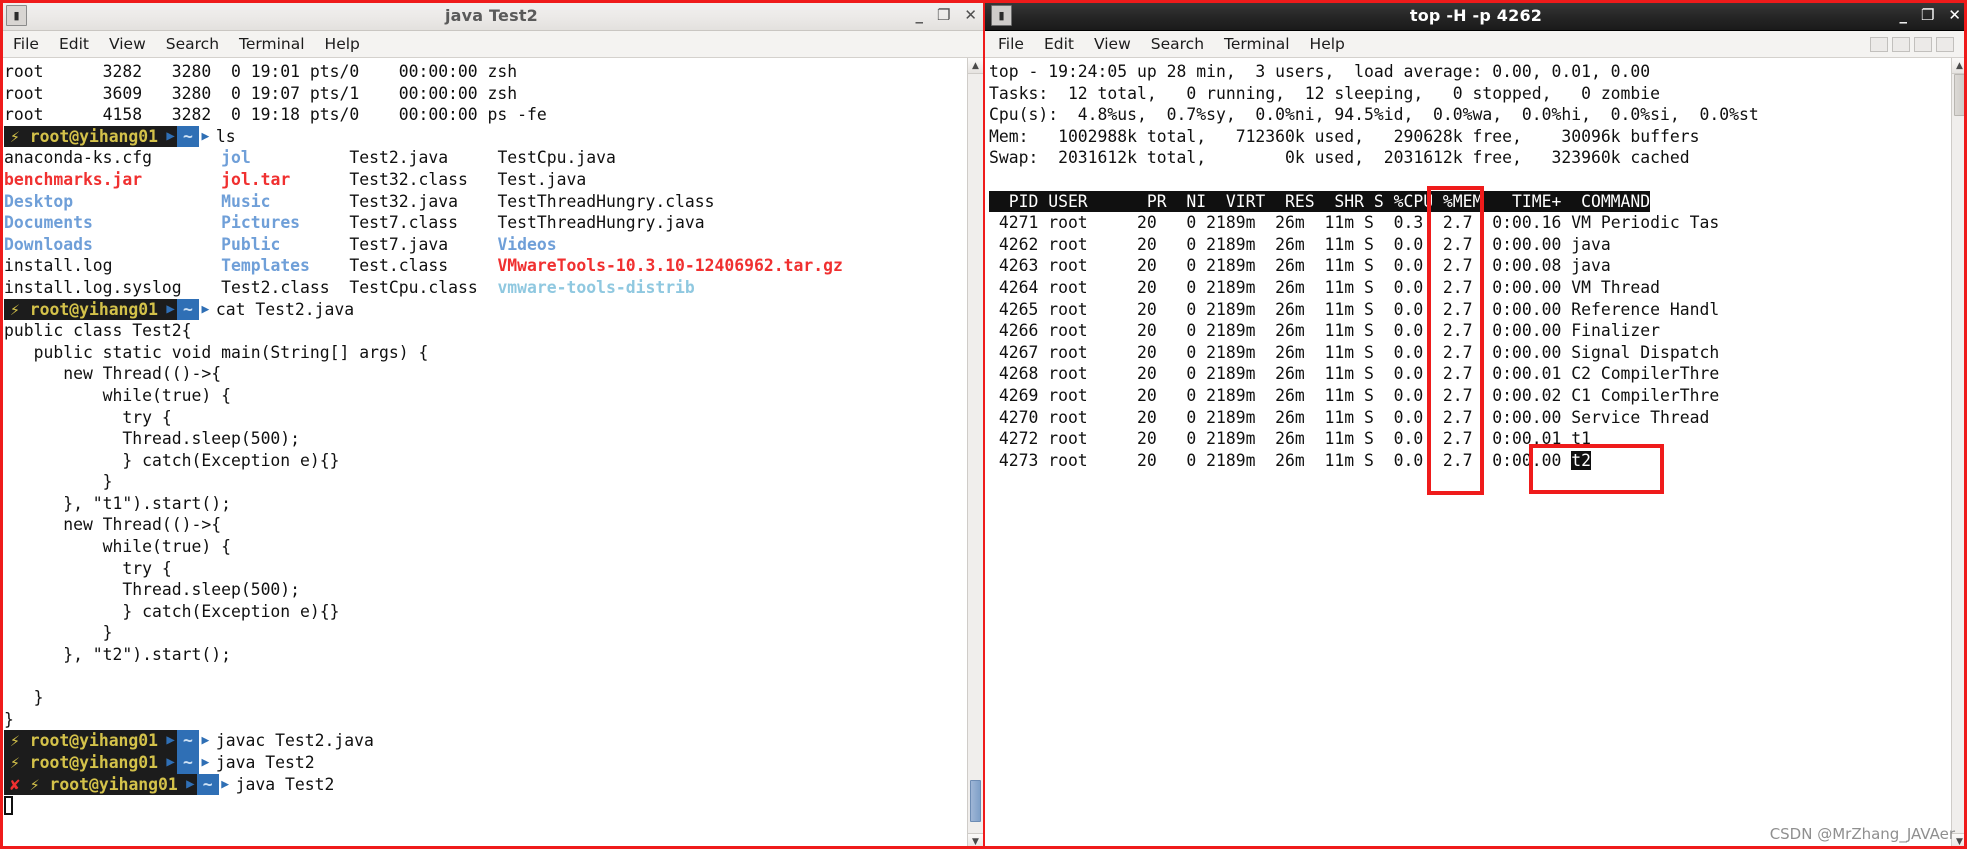 This screenshot has width=1967, height=849. Describe the element at coordinates (216, 352) in the screenshot. I see `code-line: public static void main(String[] args) {` at that location.